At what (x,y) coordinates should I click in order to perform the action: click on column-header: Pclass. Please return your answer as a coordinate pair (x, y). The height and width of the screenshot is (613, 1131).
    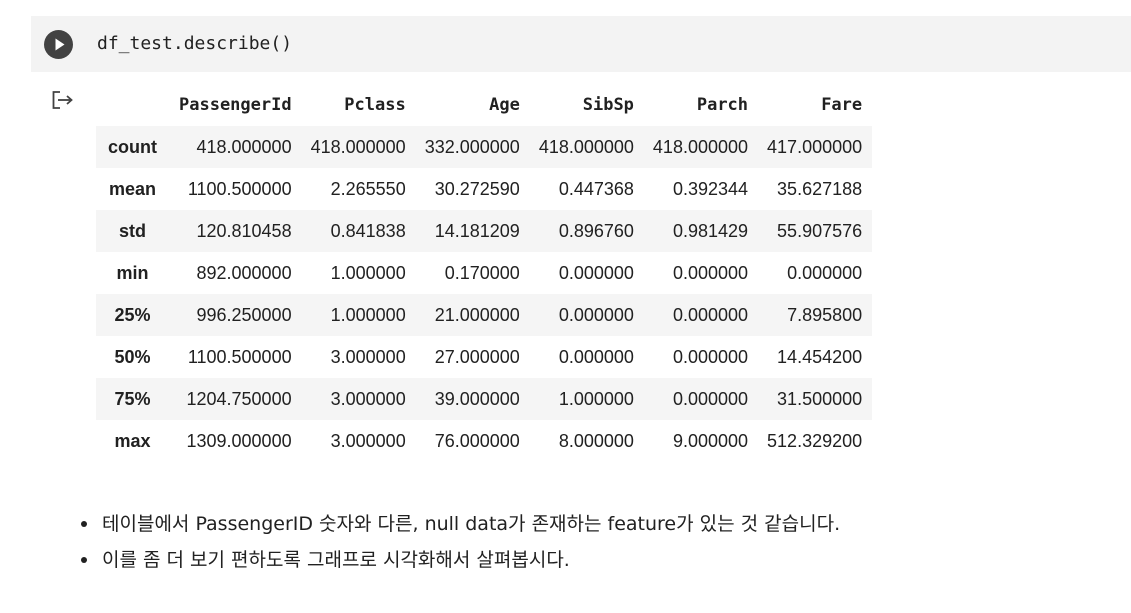
    Looking at the image, I should click on (375, 105).